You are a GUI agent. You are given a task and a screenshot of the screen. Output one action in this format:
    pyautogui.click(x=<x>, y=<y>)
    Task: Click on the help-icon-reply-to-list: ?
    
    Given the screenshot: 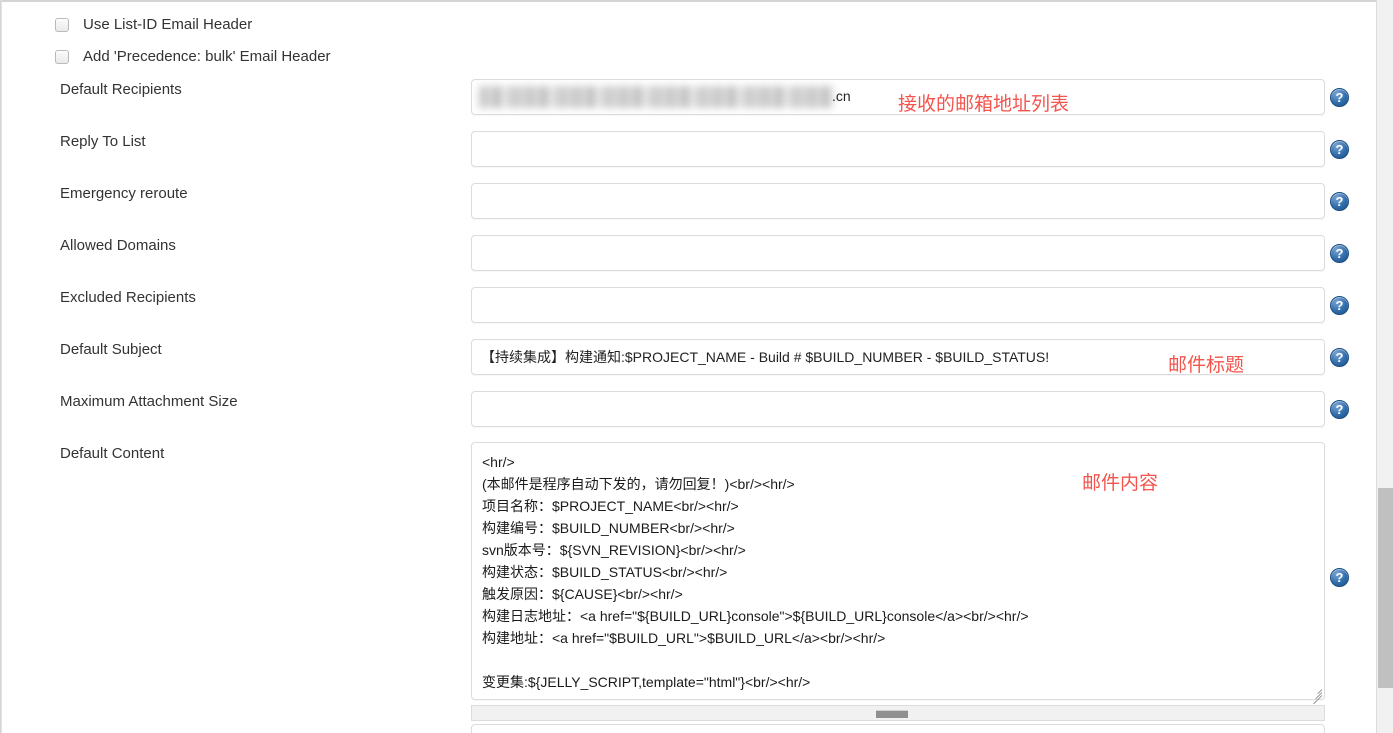 What is the action you would take?
    pyautogui.click(x=1339, y=149)
    